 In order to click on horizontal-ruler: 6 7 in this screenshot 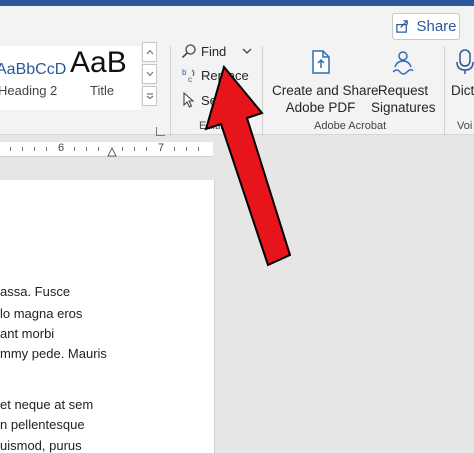, I will do `click(106, 149)`.